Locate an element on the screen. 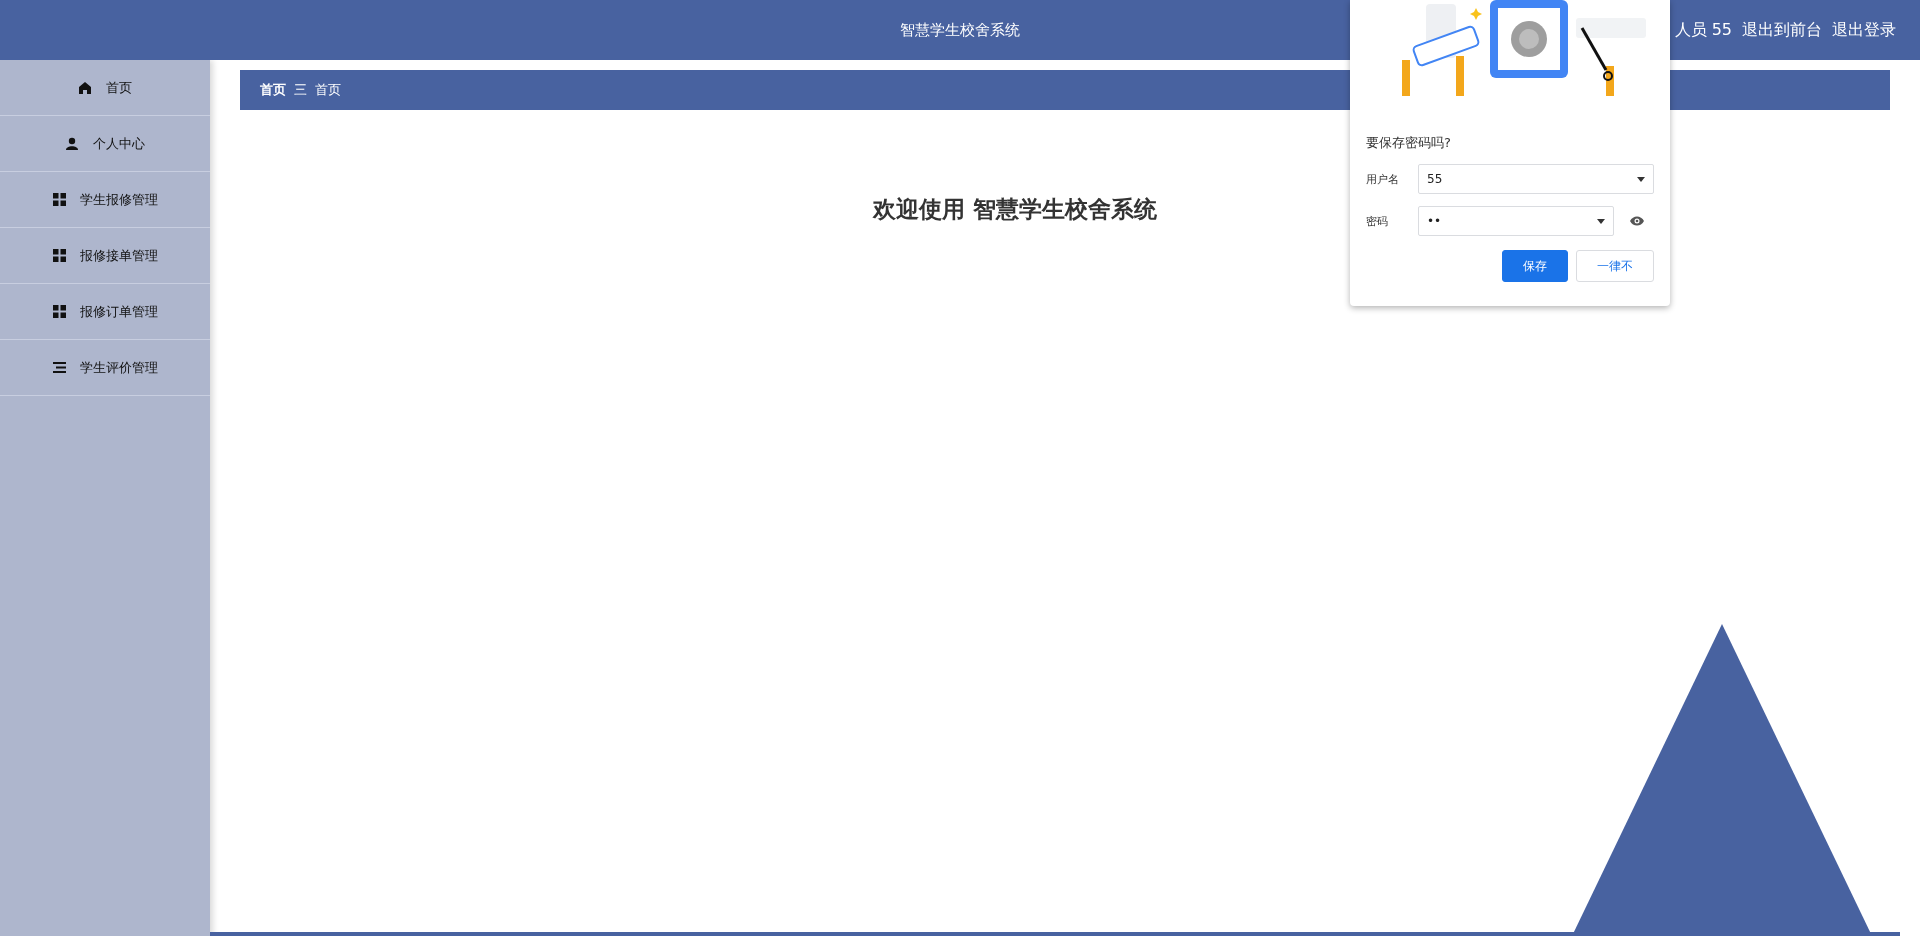 The image size is (1920, 936). app-title: 智慧学生校舍系统 is located at coordinates (960, 30).